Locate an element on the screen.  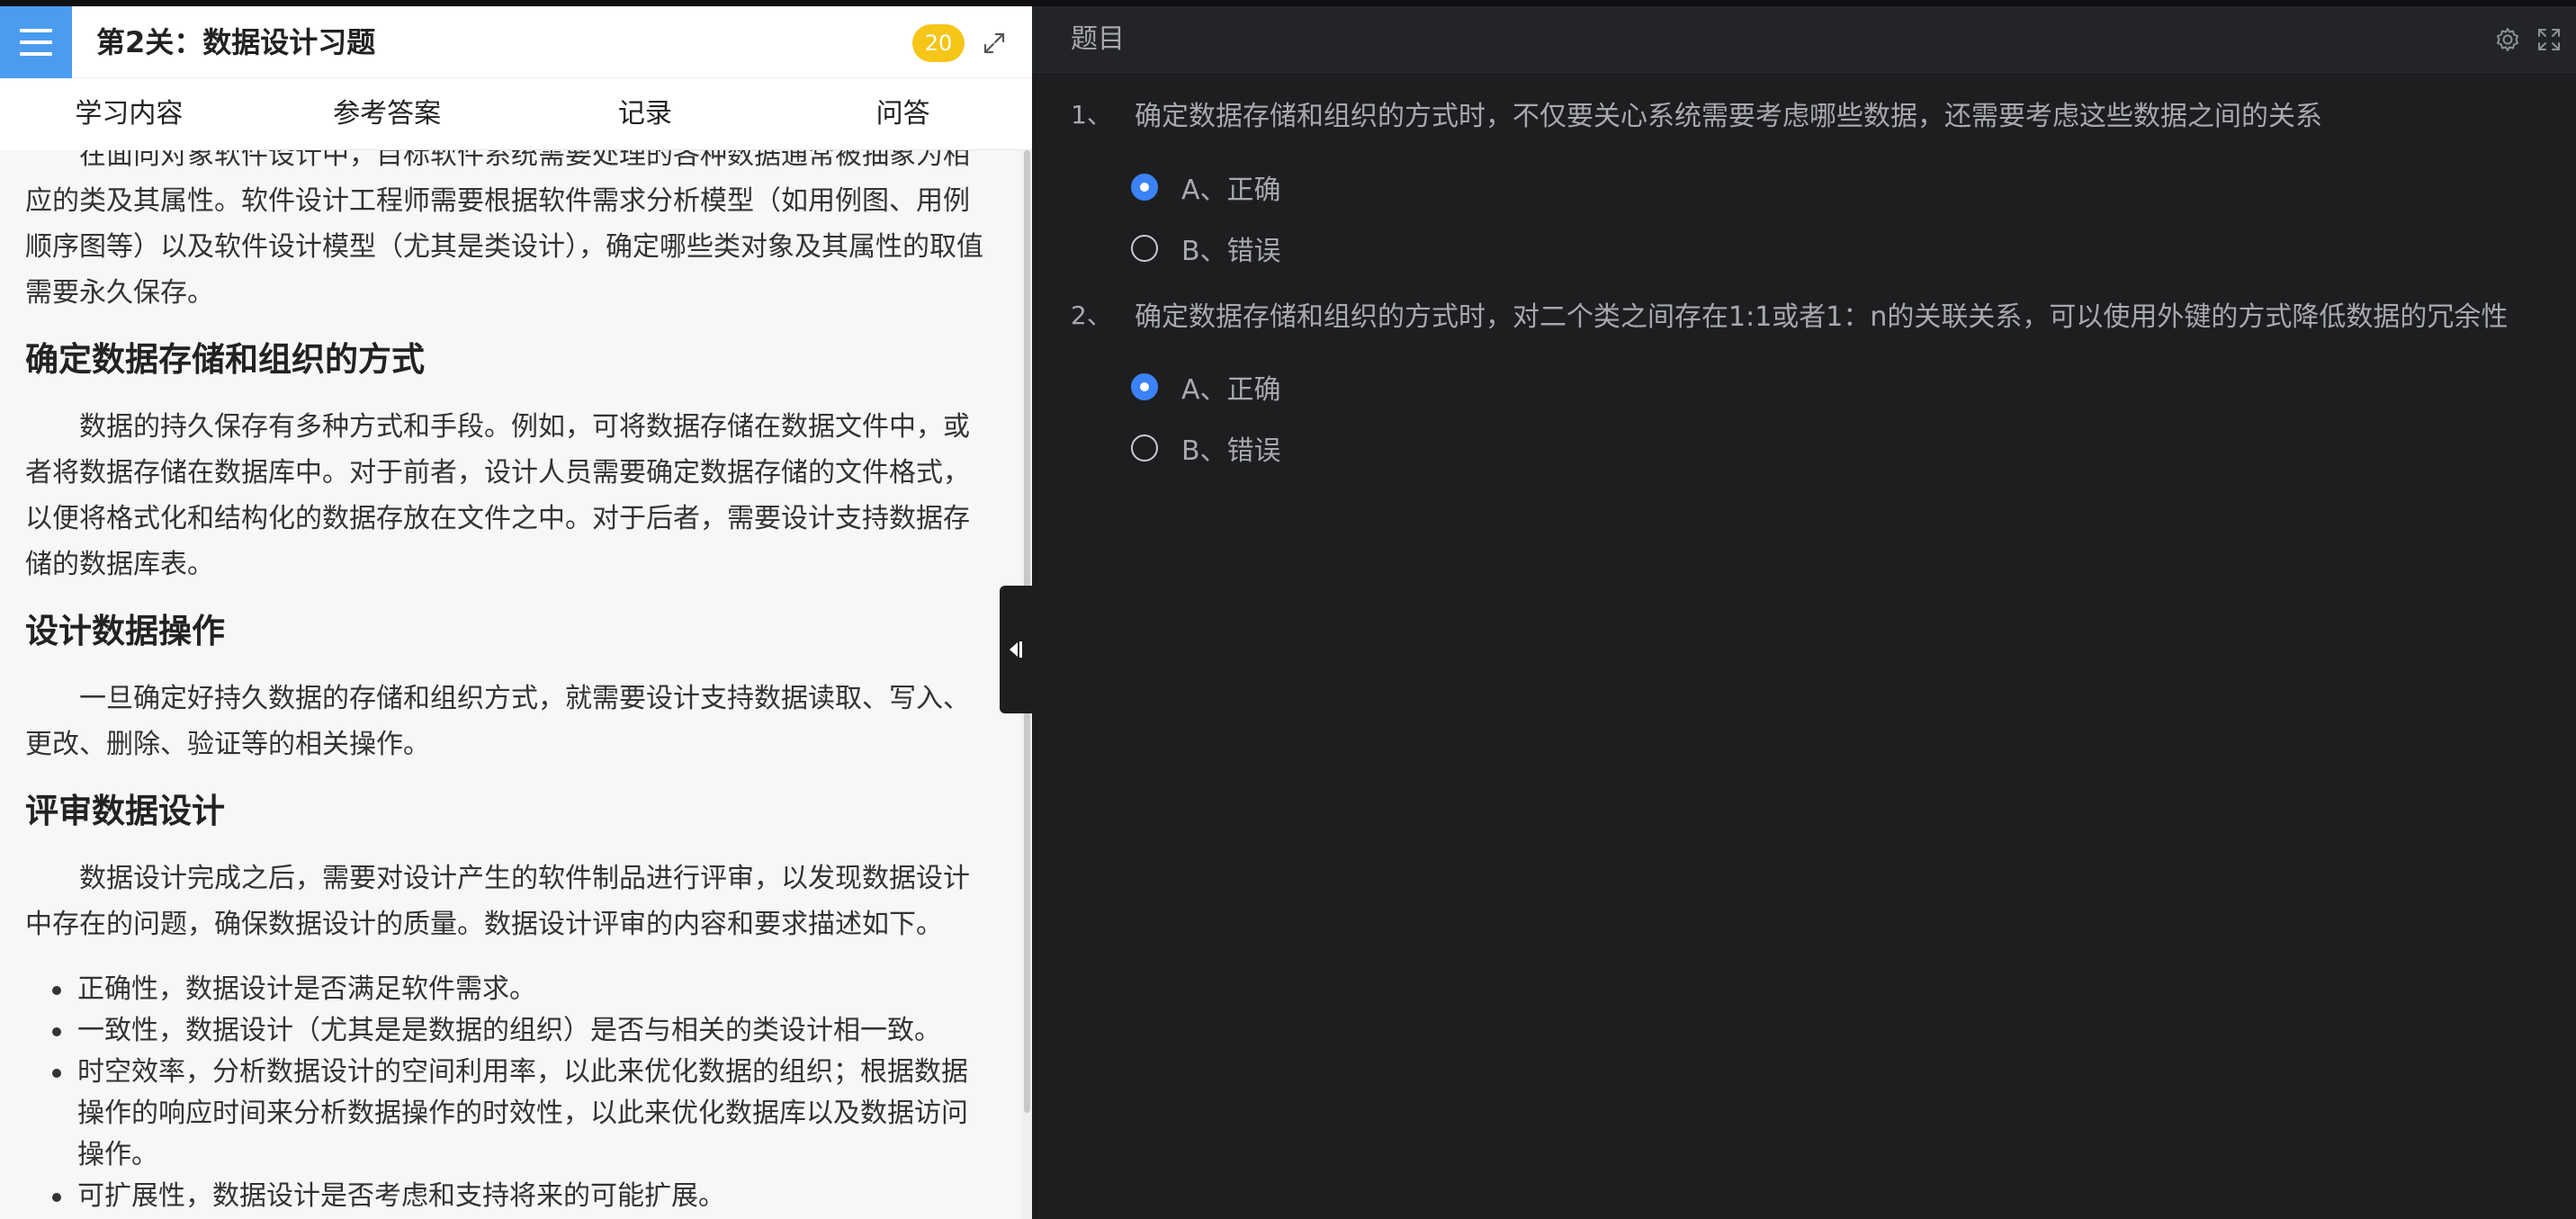
quiz-title: 题目 is located at coordinates (1098, 39).